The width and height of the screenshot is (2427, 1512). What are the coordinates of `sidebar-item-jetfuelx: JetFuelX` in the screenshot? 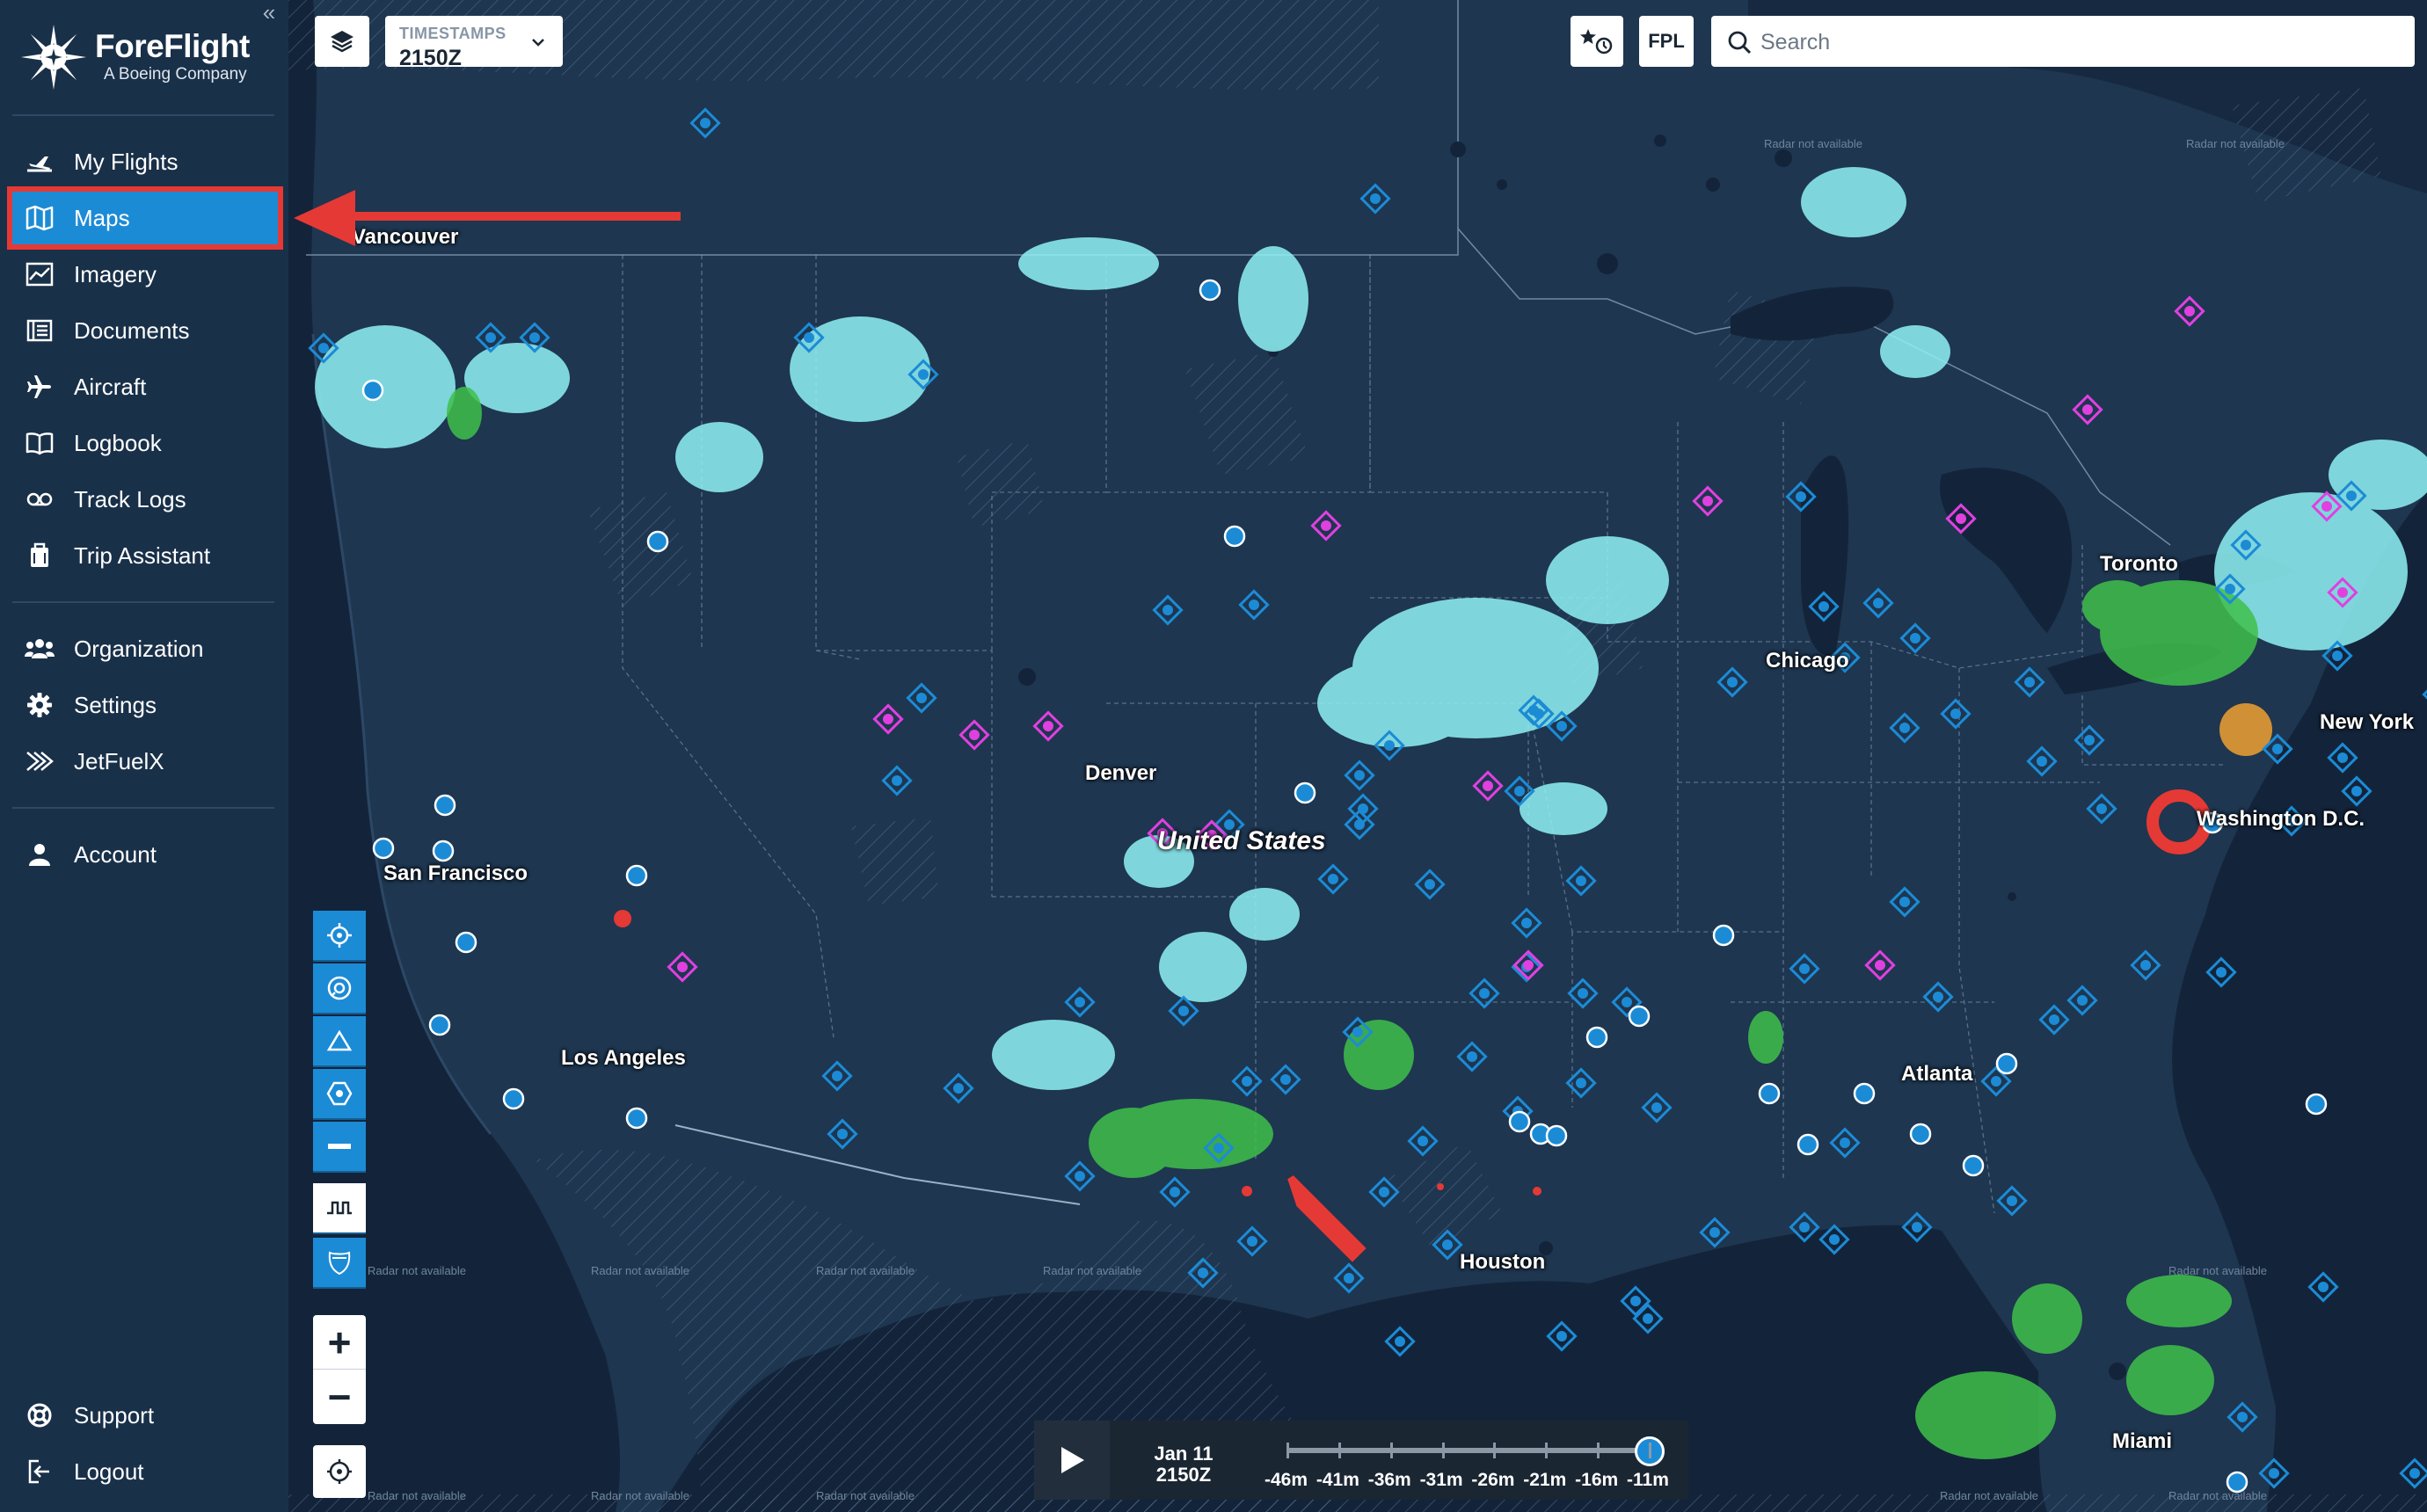 It's located at (143, 761).